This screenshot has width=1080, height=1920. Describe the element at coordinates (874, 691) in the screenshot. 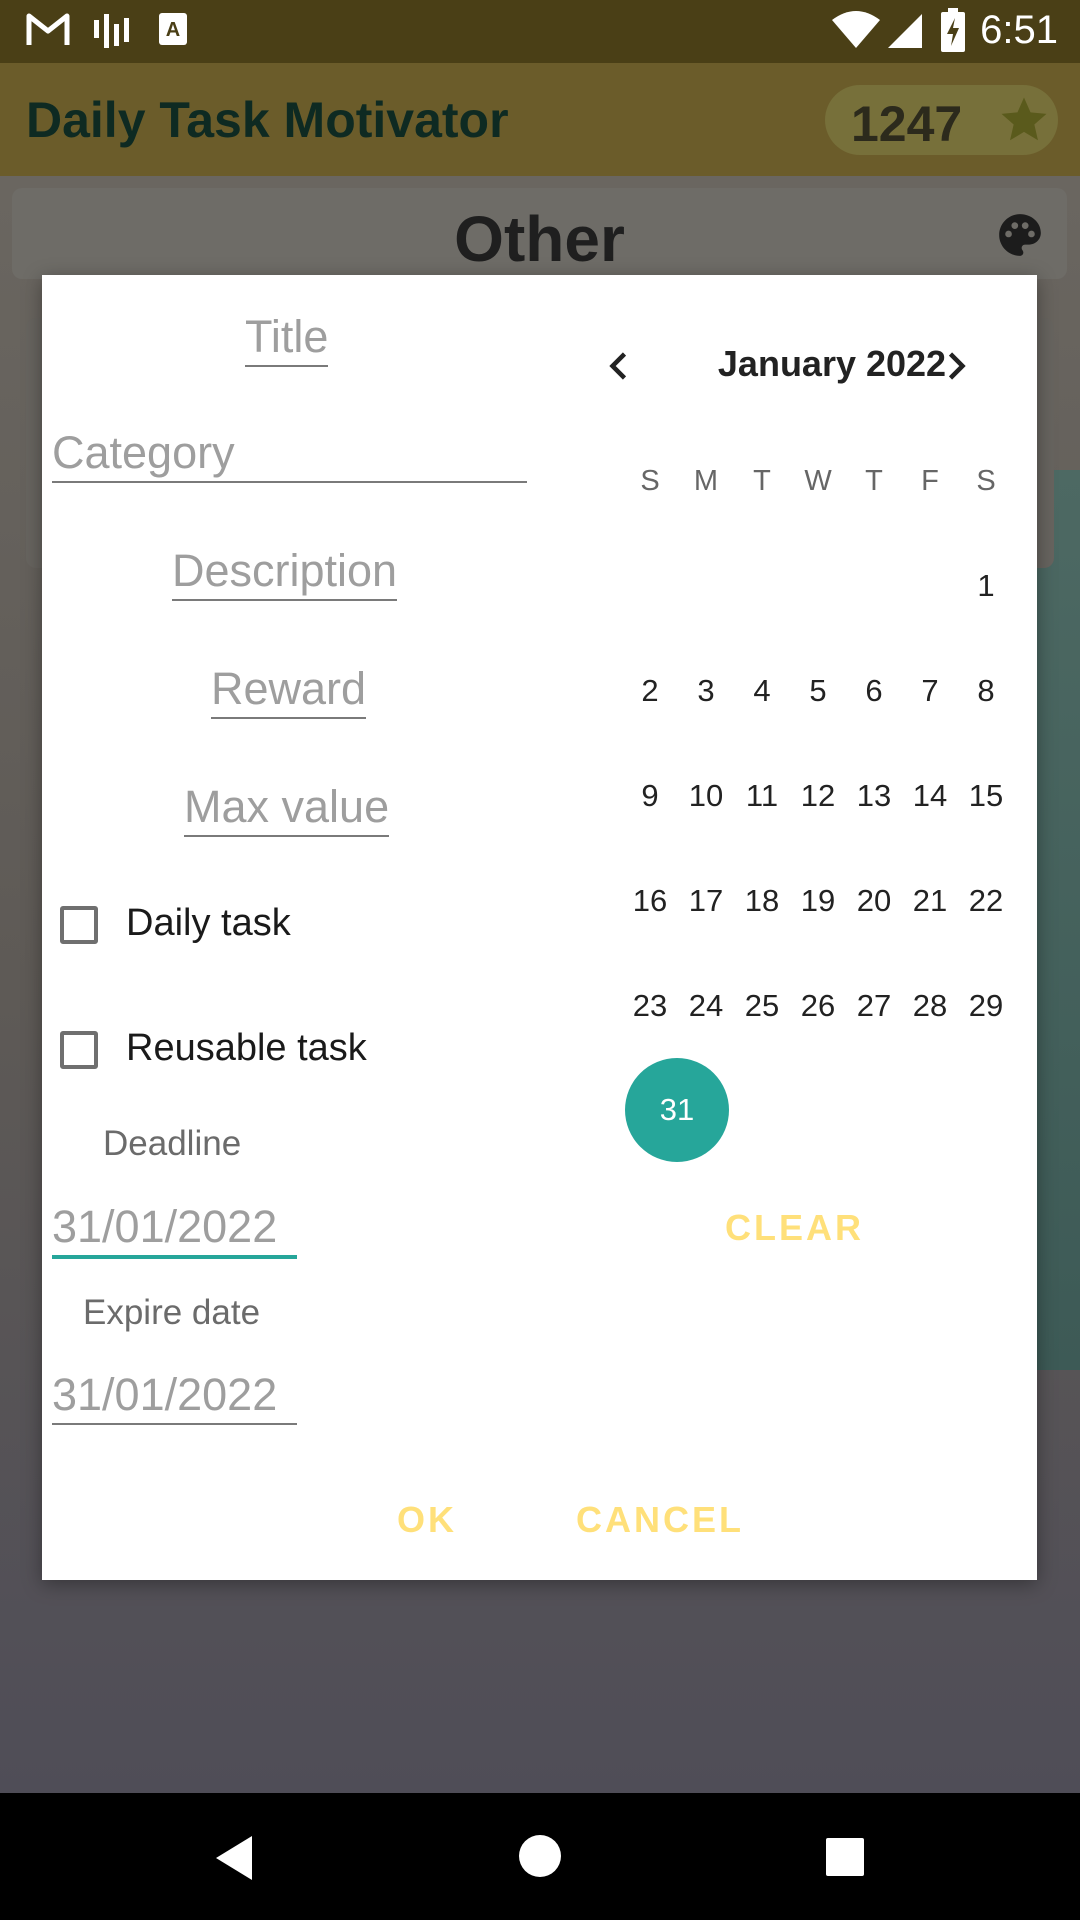

I see `calendar-day: 6` at that location.